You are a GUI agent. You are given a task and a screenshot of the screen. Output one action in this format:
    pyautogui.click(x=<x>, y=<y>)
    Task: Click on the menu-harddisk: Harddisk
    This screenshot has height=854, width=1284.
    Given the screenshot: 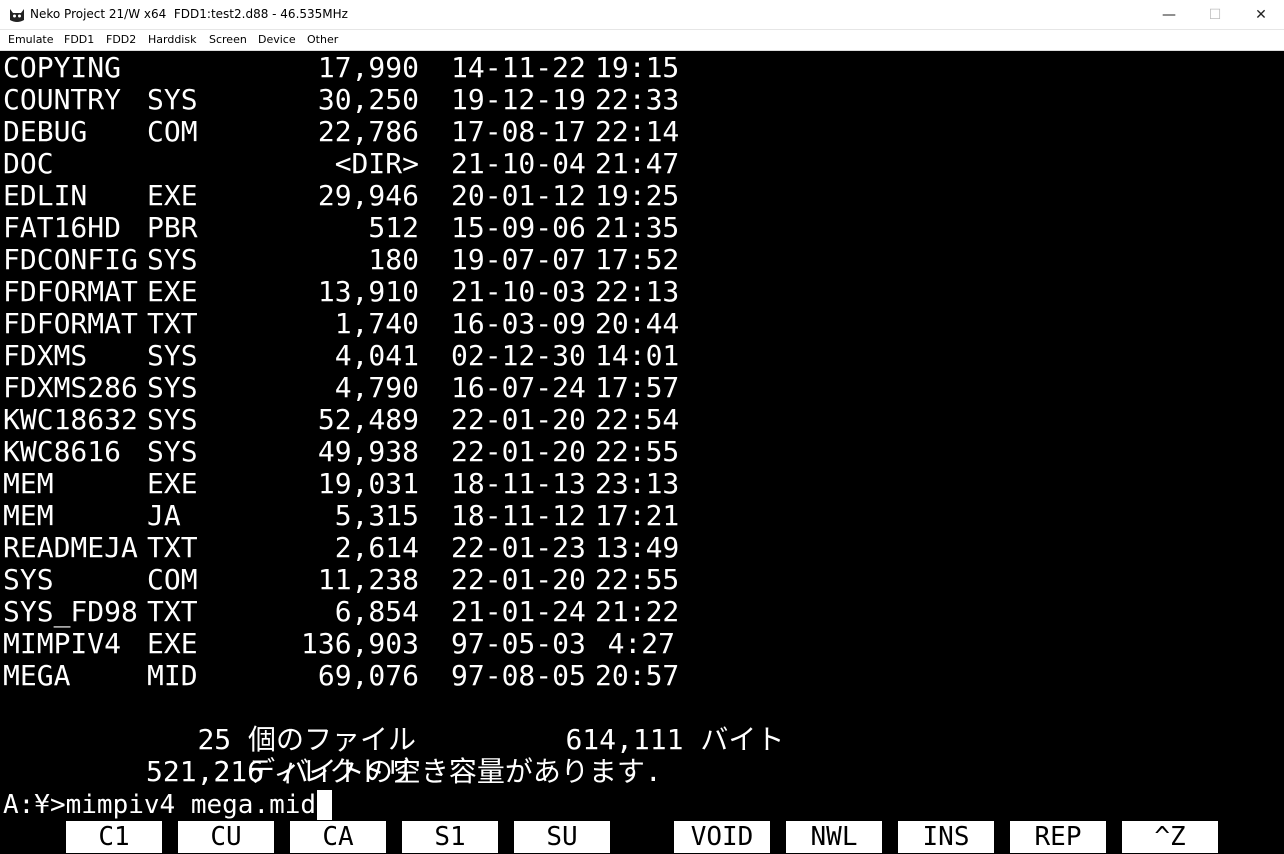 What is the action you would take?
    pyautogui.click(x=172, y=39)
    